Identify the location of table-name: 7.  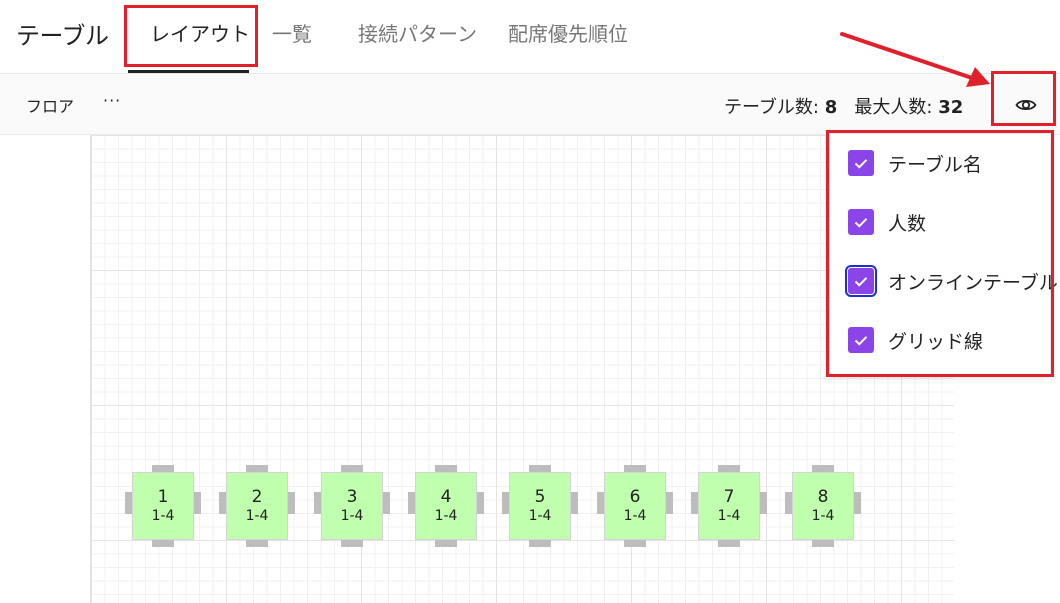
(729, 497).